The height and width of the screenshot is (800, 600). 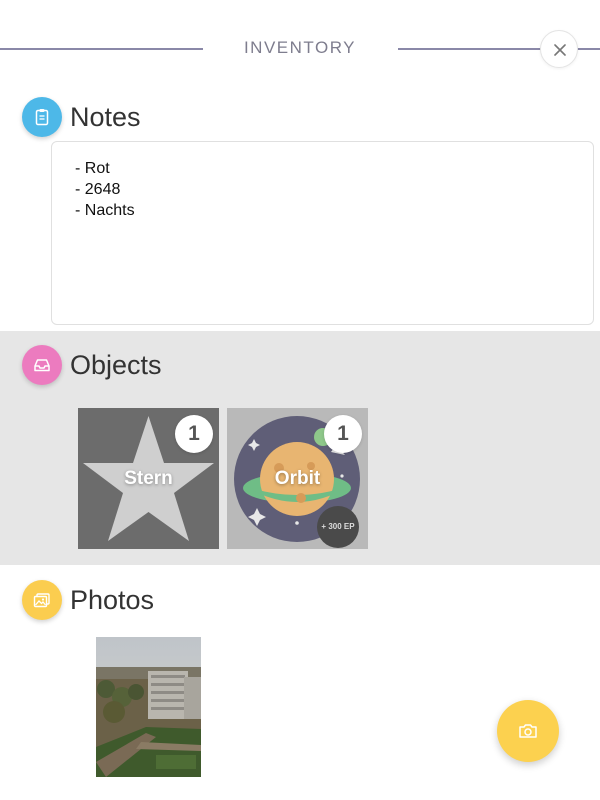 I want to click on notes-content: - Rot - 2648 - Nachts, so click(x=105, y=189).